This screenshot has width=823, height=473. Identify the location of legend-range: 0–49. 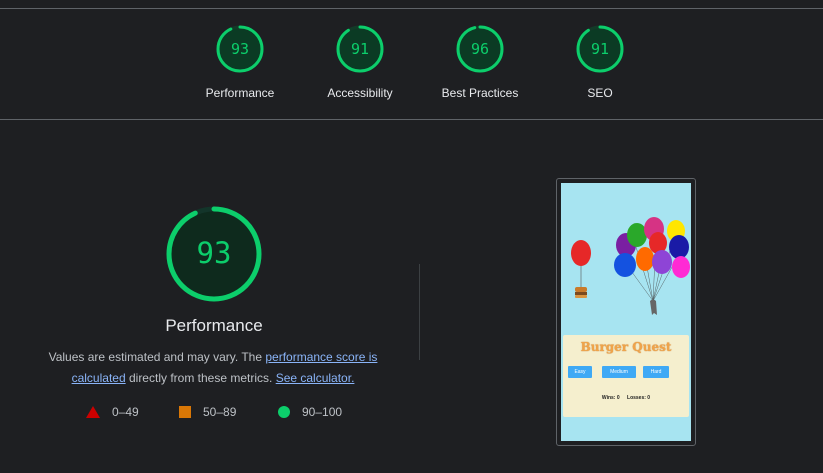
(125, 412).